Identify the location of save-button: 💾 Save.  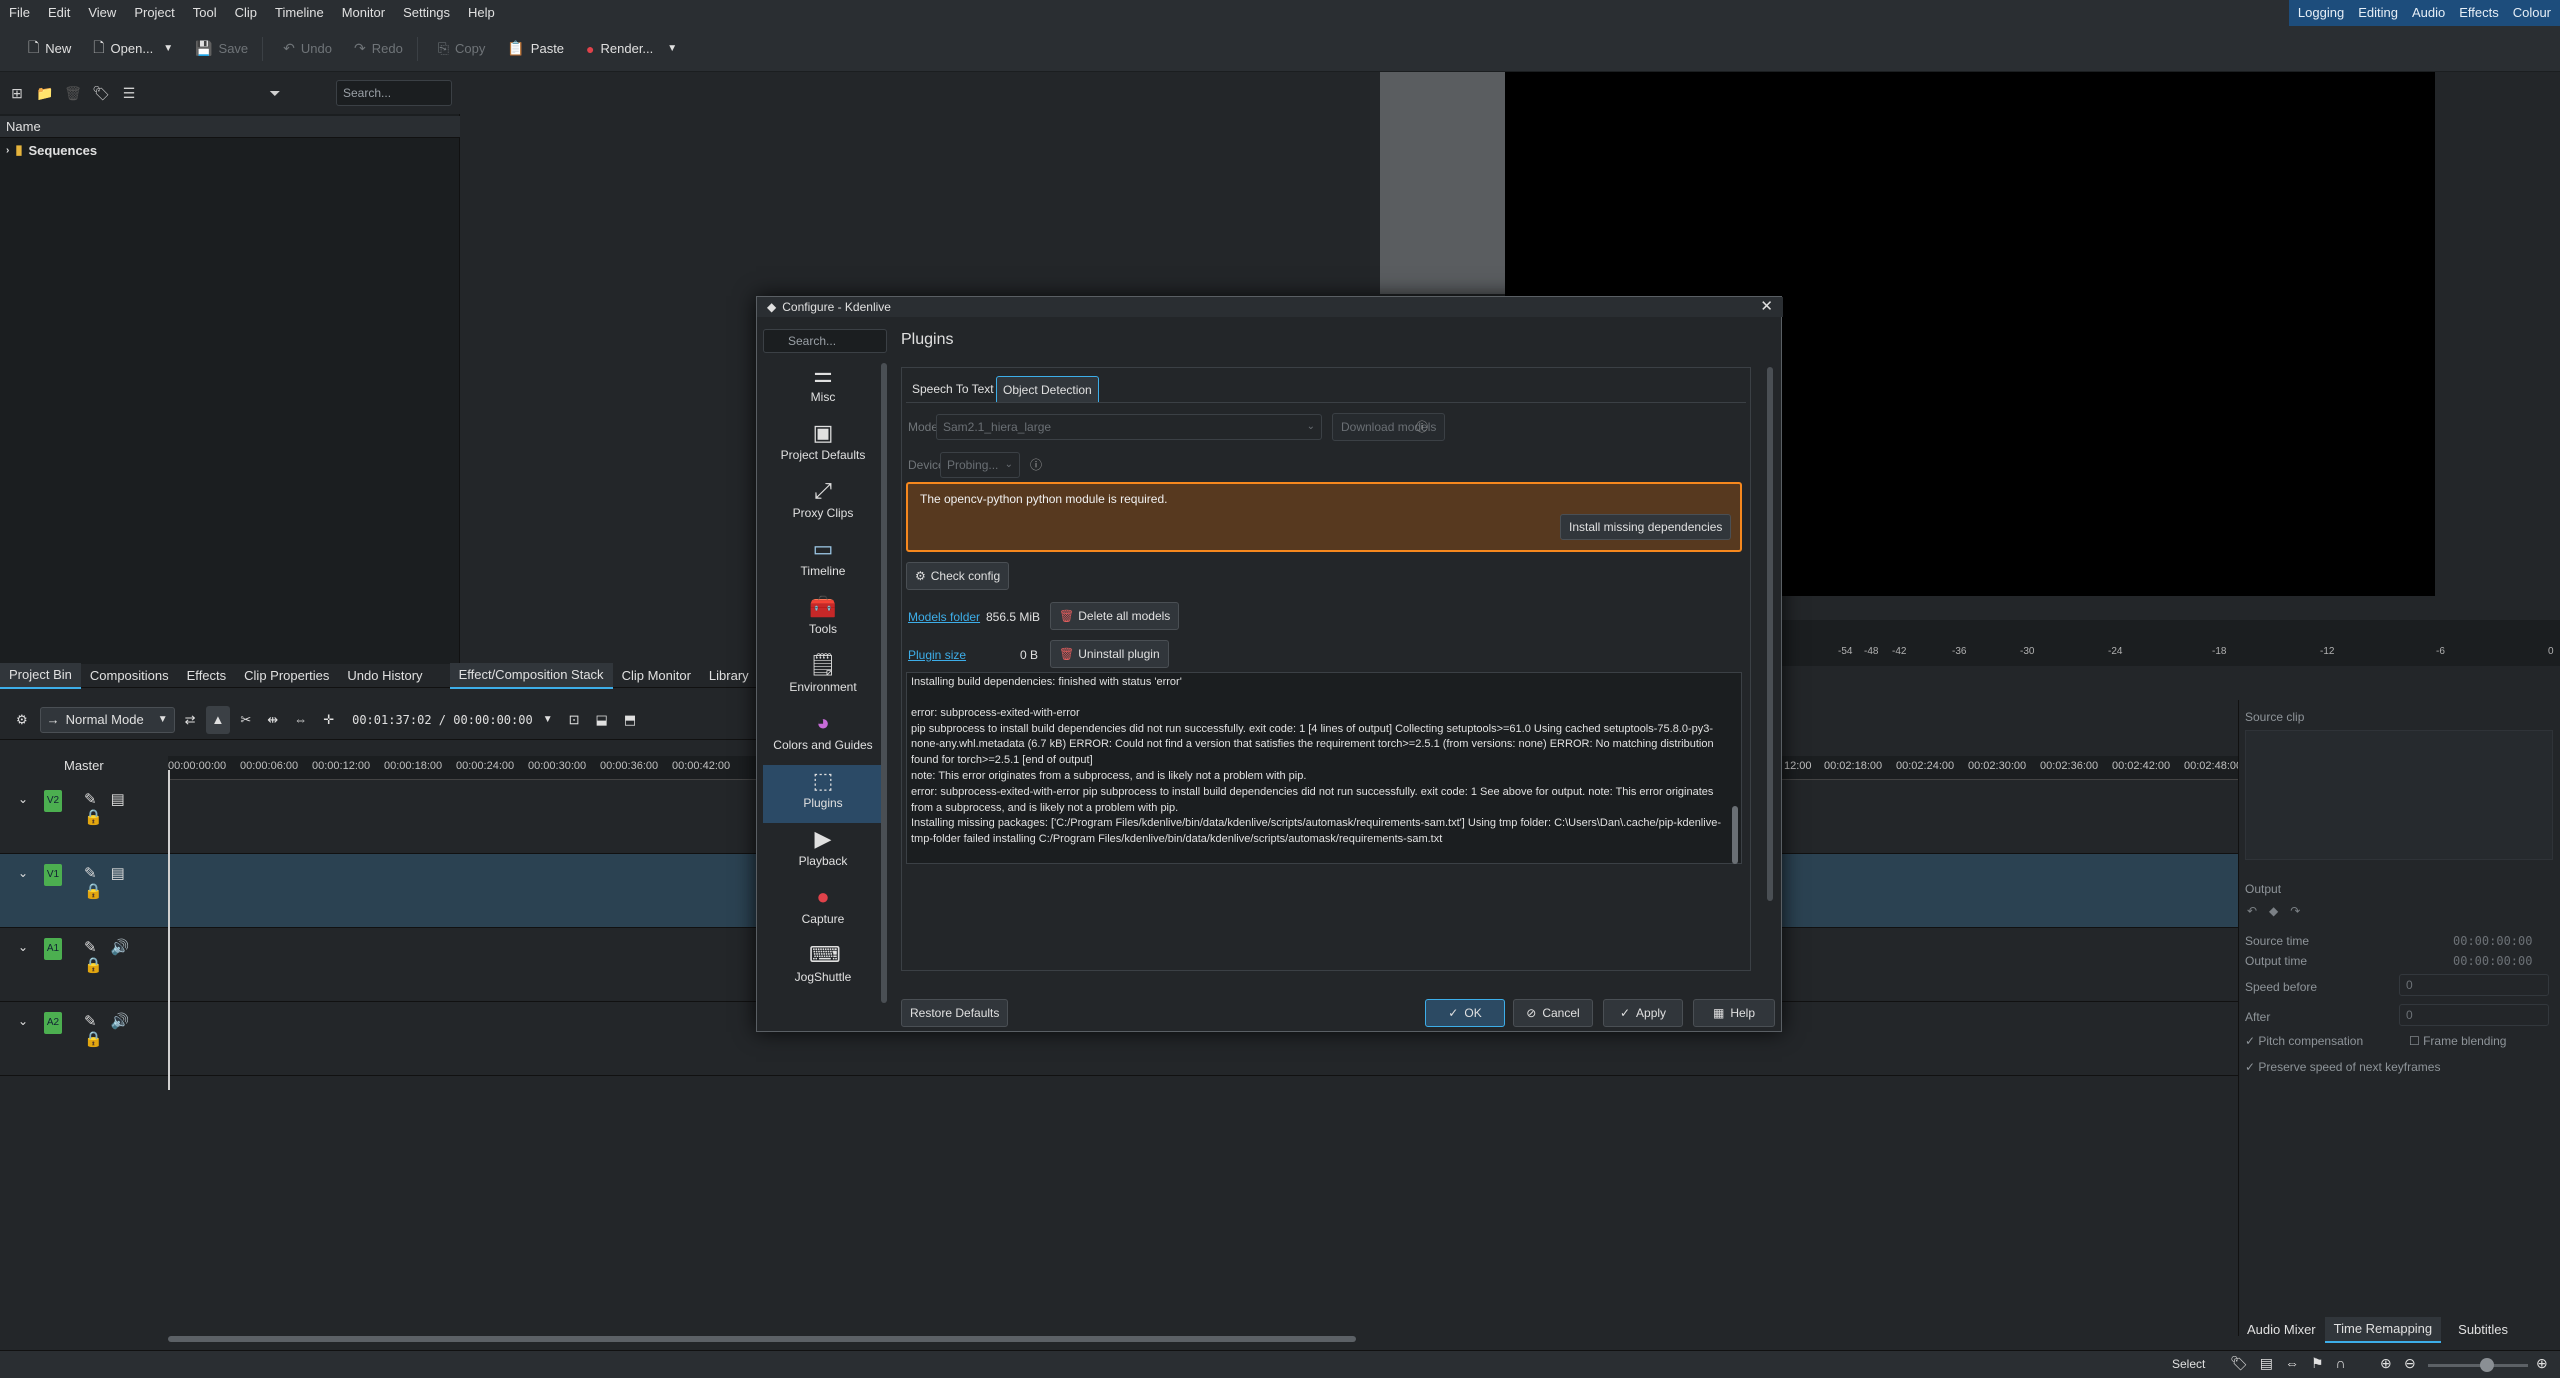
(221, 49).